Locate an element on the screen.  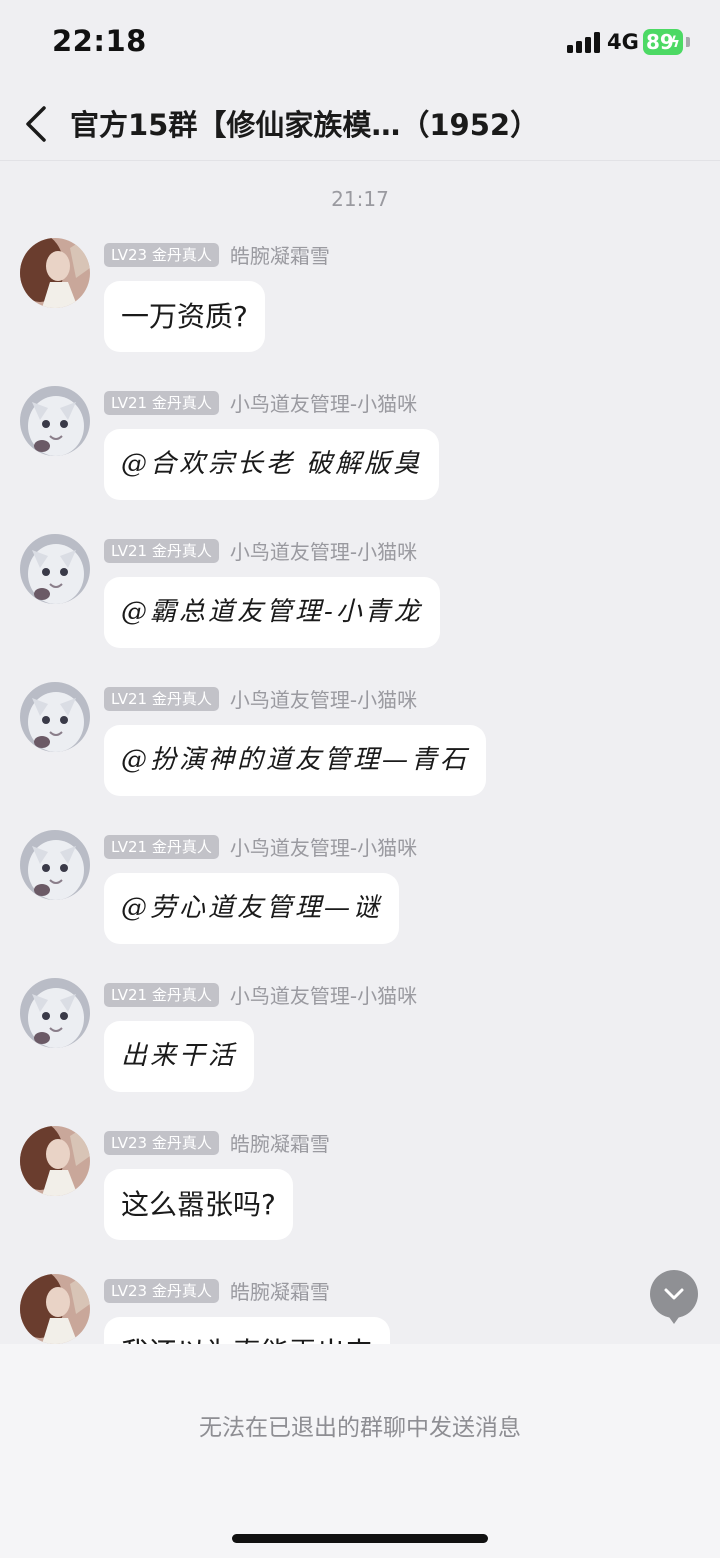
message-bubble: @扮演神的道友管理—青石 is located at coordinates (295, 760).